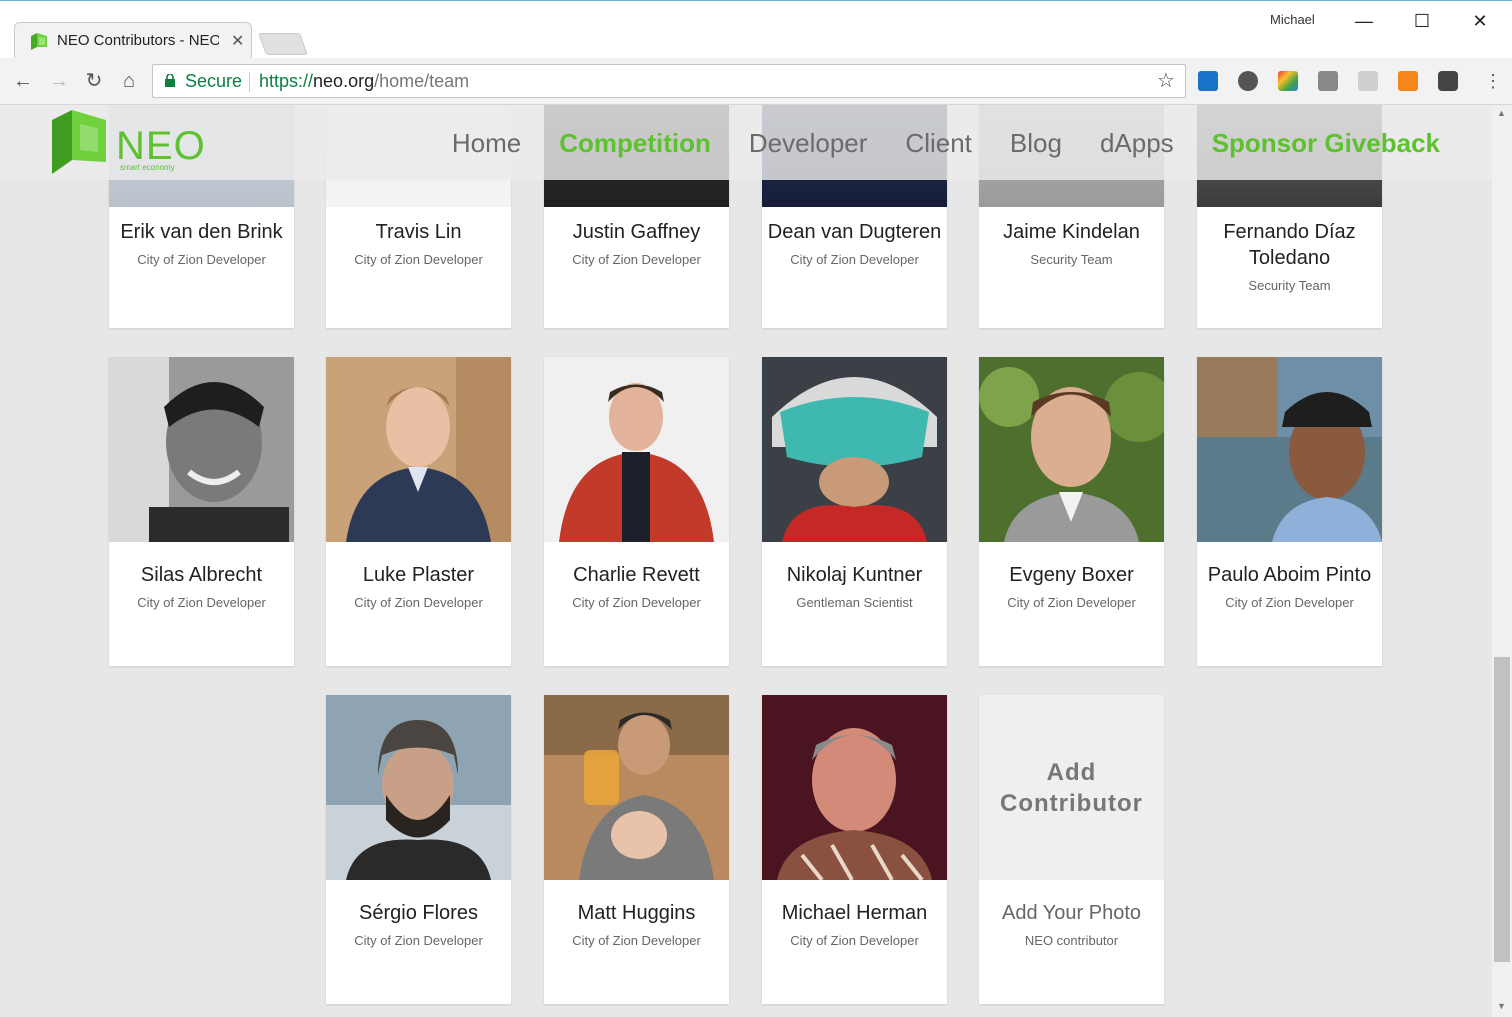 The height and width of the screenshot is (1017, 1512). What do you see at coordinates (286, 81) in the screenshot?
I see `url-scheme: https://` at bounding box center [286, 81].